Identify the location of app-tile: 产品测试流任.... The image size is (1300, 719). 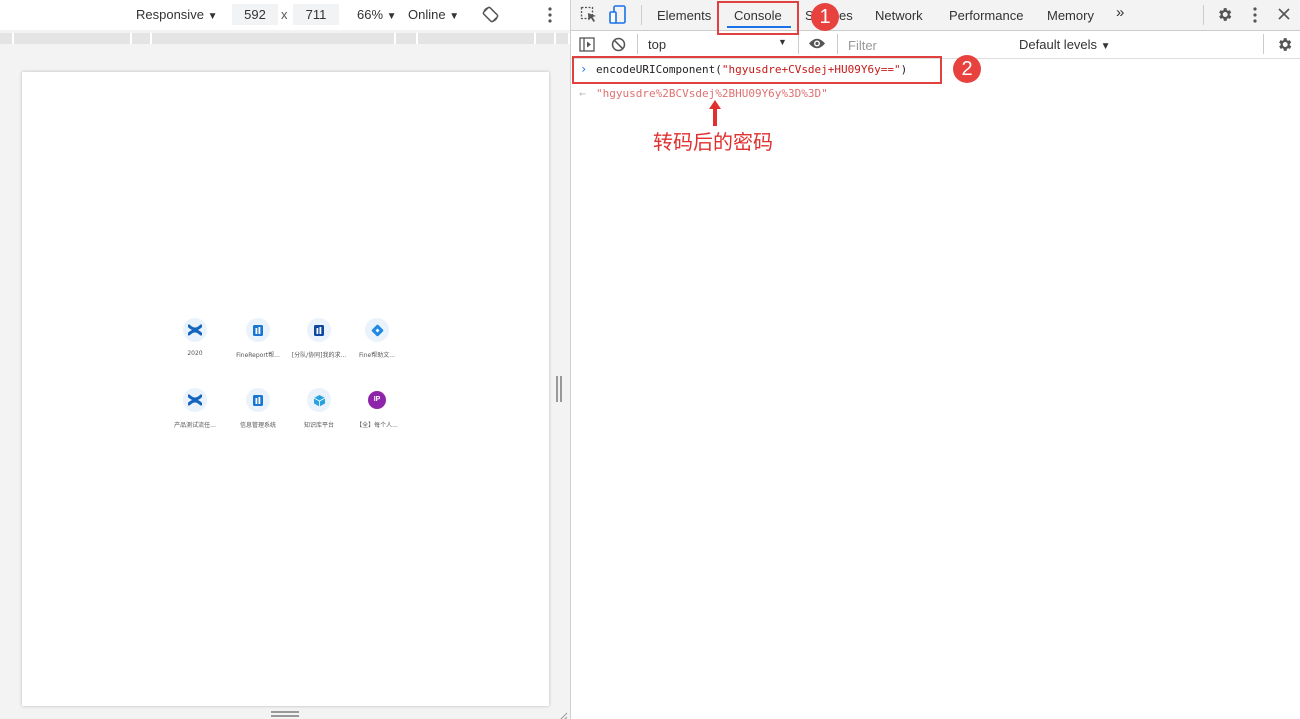
(195, 408).